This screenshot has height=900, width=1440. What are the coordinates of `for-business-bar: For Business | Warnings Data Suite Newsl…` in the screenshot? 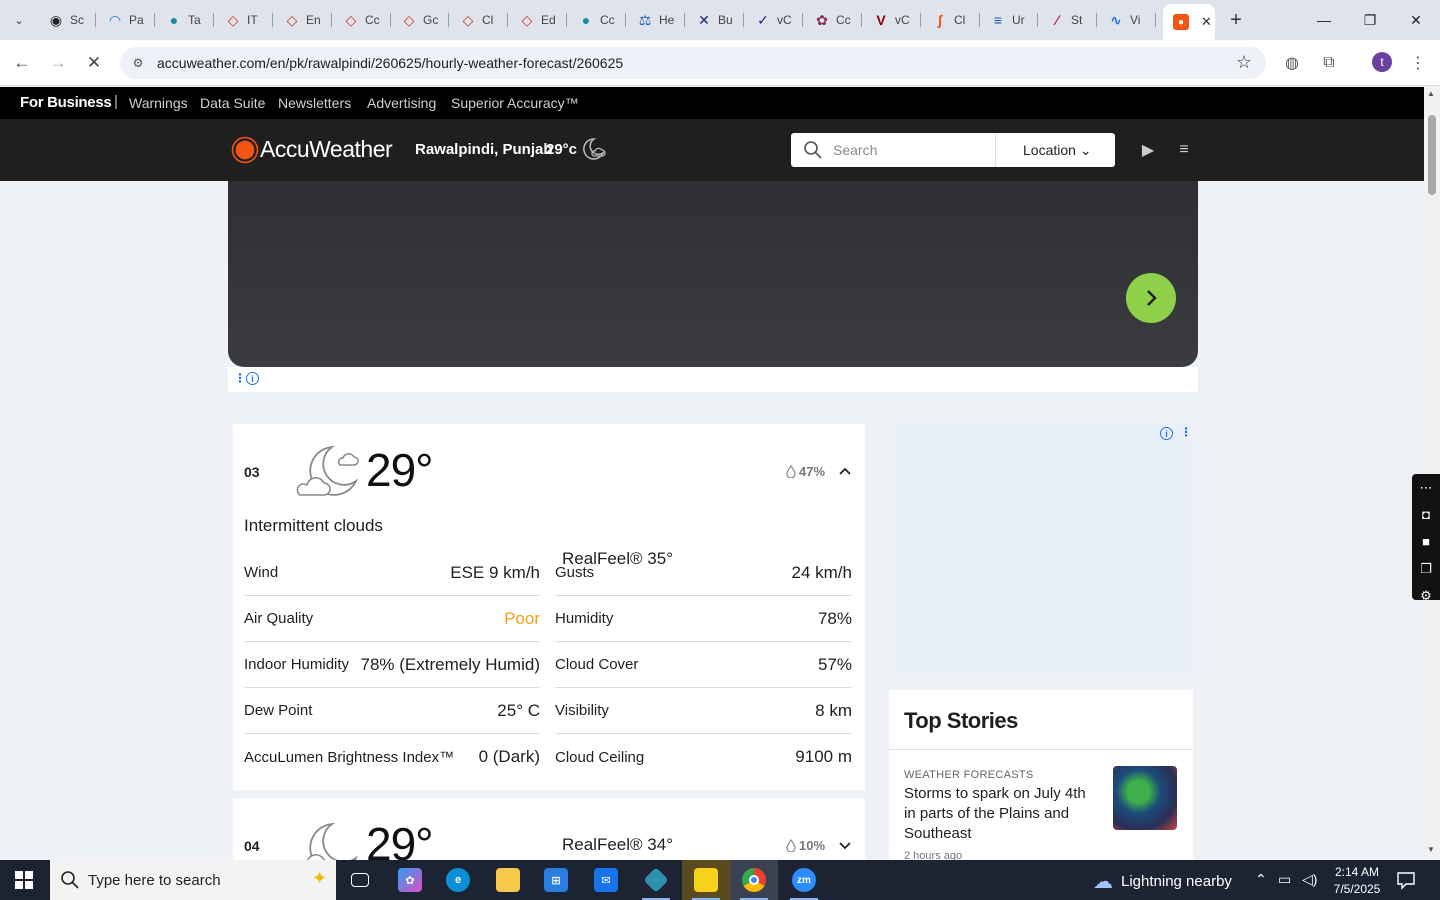 It's located at (712, 103).